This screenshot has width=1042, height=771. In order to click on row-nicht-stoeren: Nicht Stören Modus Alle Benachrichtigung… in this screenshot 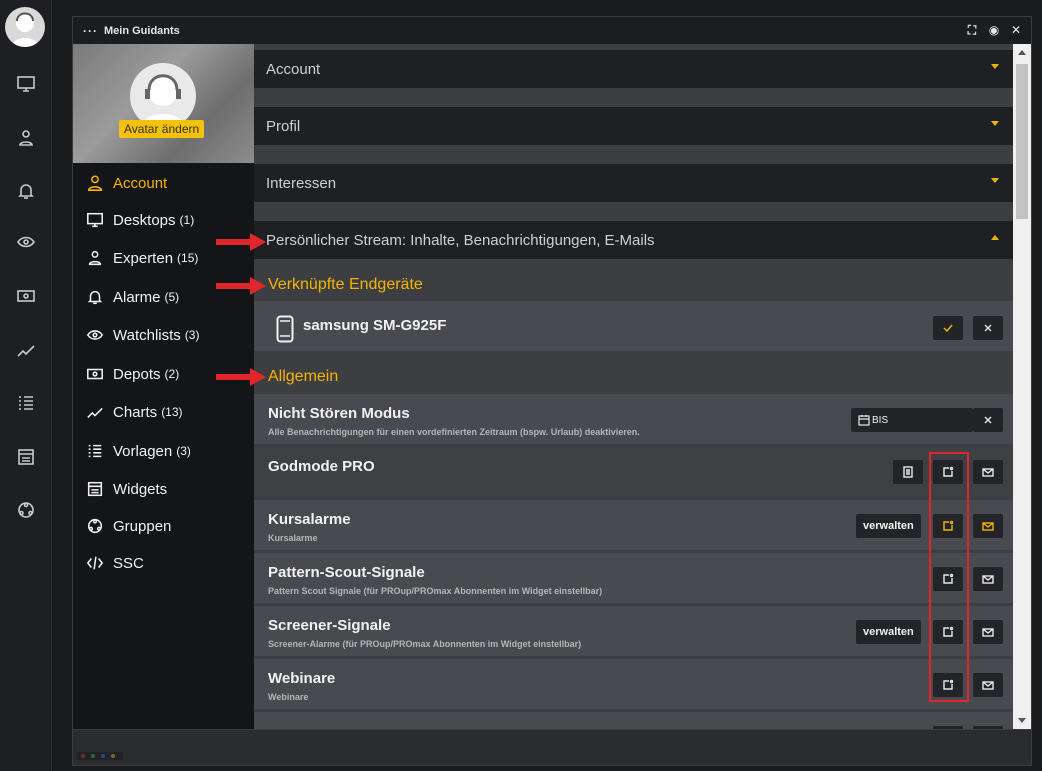, I will do `click(633, 419)`.